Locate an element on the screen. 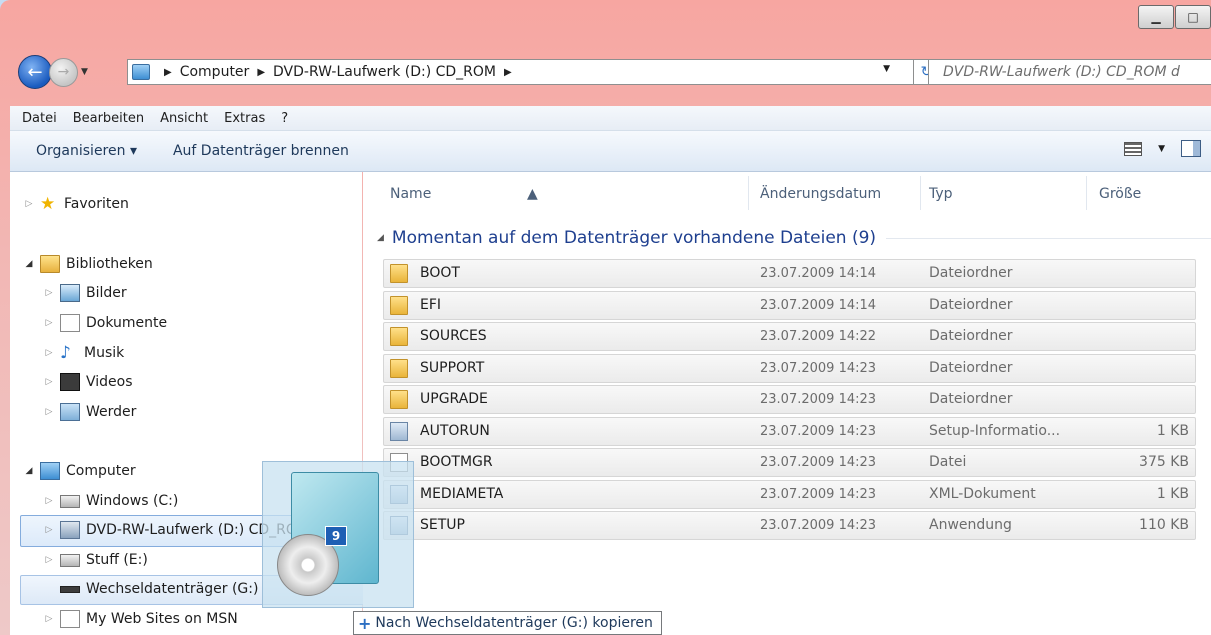  column-size: Größe is located at coordinates (1120, 194).